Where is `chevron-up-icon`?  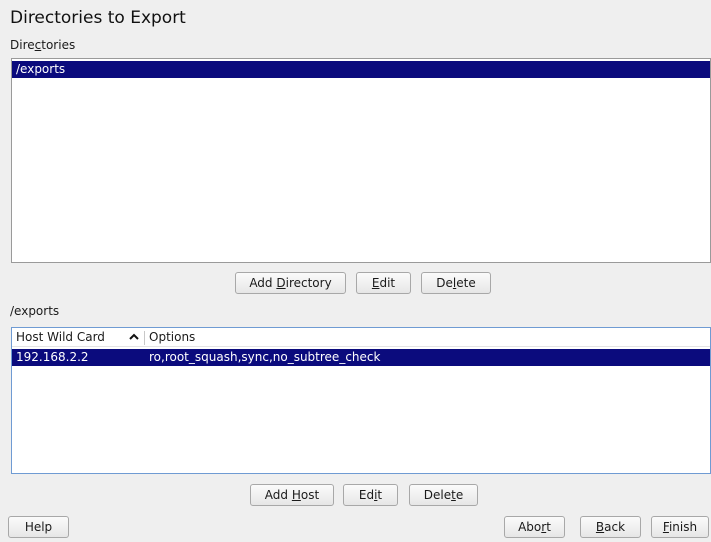 chevron-up-icon is located at coordinates (134, 338).